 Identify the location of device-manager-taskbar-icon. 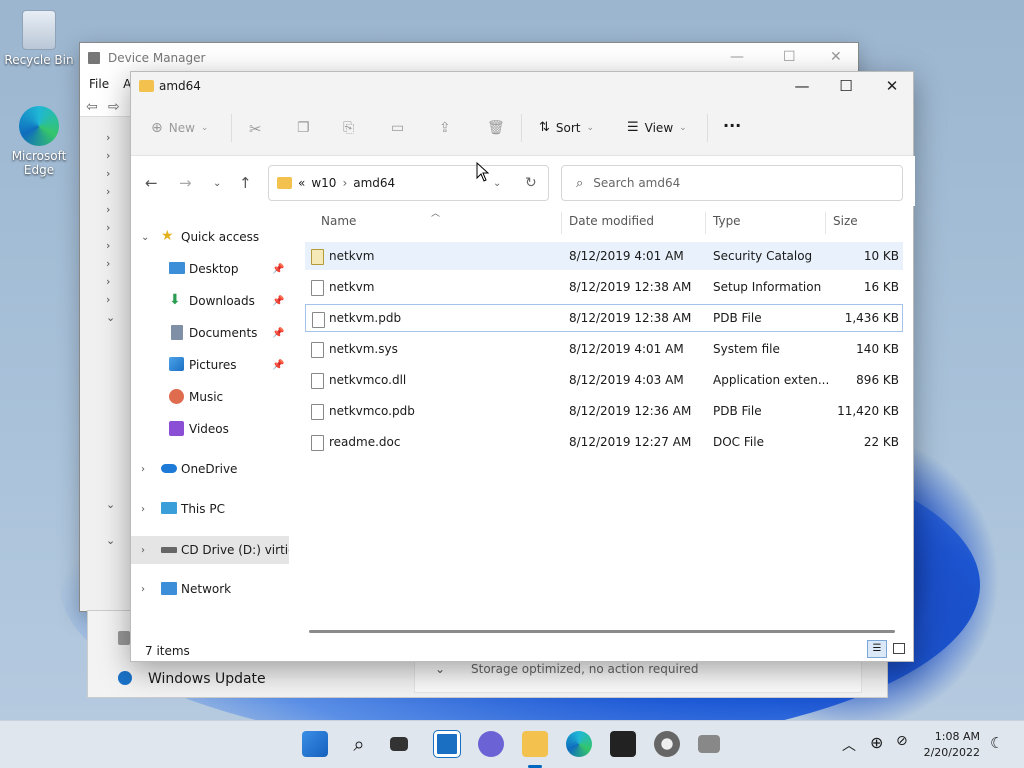
(709, 744).